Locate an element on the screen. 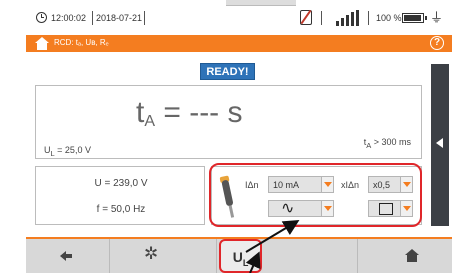 The image size is (461, 273). page-title: RCD: tₐ, Uʙ, Rₑ is located at coordinates (81, 42).